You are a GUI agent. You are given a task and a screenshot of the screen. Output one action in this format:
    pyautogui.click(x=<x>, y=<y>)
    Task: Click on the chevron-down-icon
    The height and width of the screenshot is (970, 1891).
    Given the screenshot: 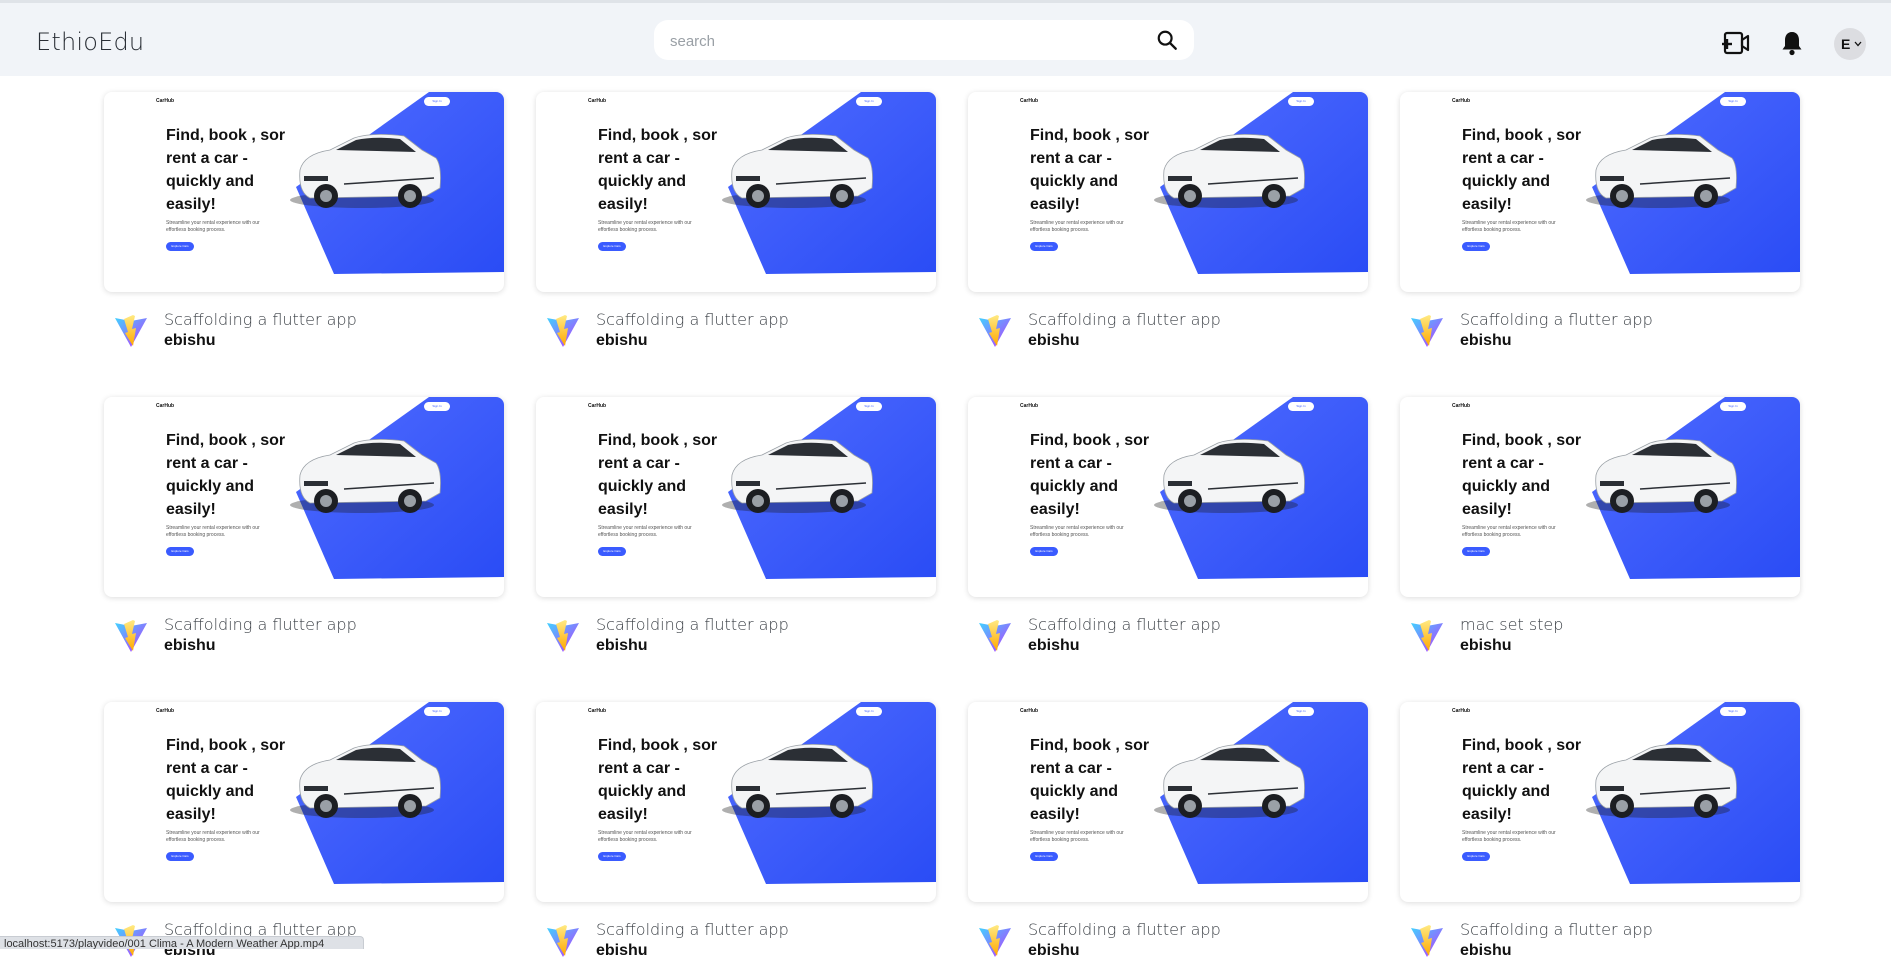 What is the action you would take?
    pyautogui.click(x=1858, y=44)
    